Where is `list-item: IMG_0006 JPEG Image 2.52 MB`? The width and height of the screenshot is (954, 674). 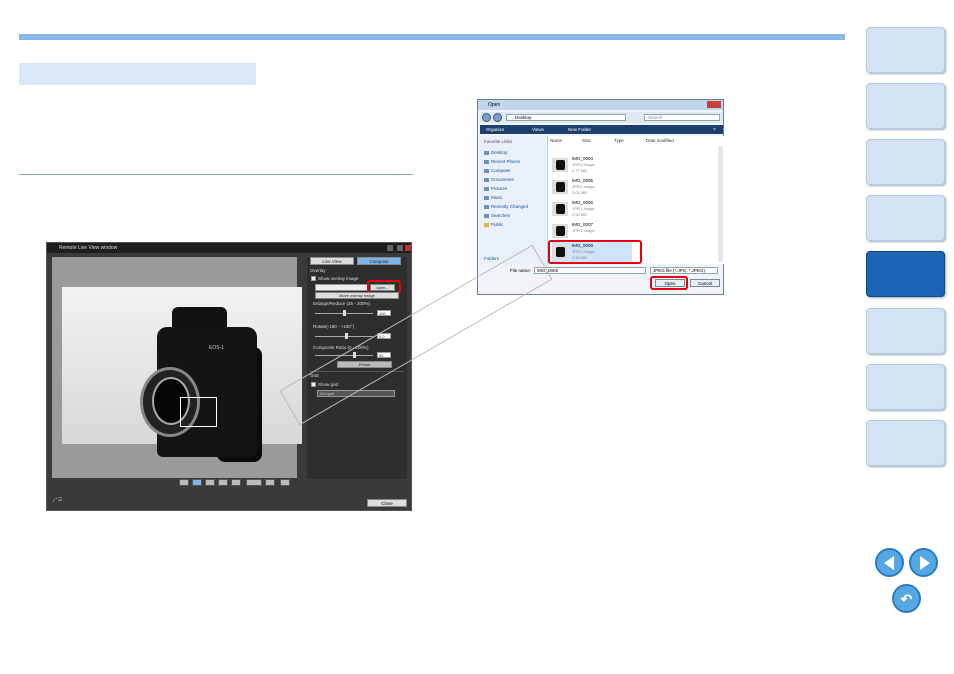
list-item: IMG_0006 JPEG Image 2.52 MB is located at coordinates (592, 209).